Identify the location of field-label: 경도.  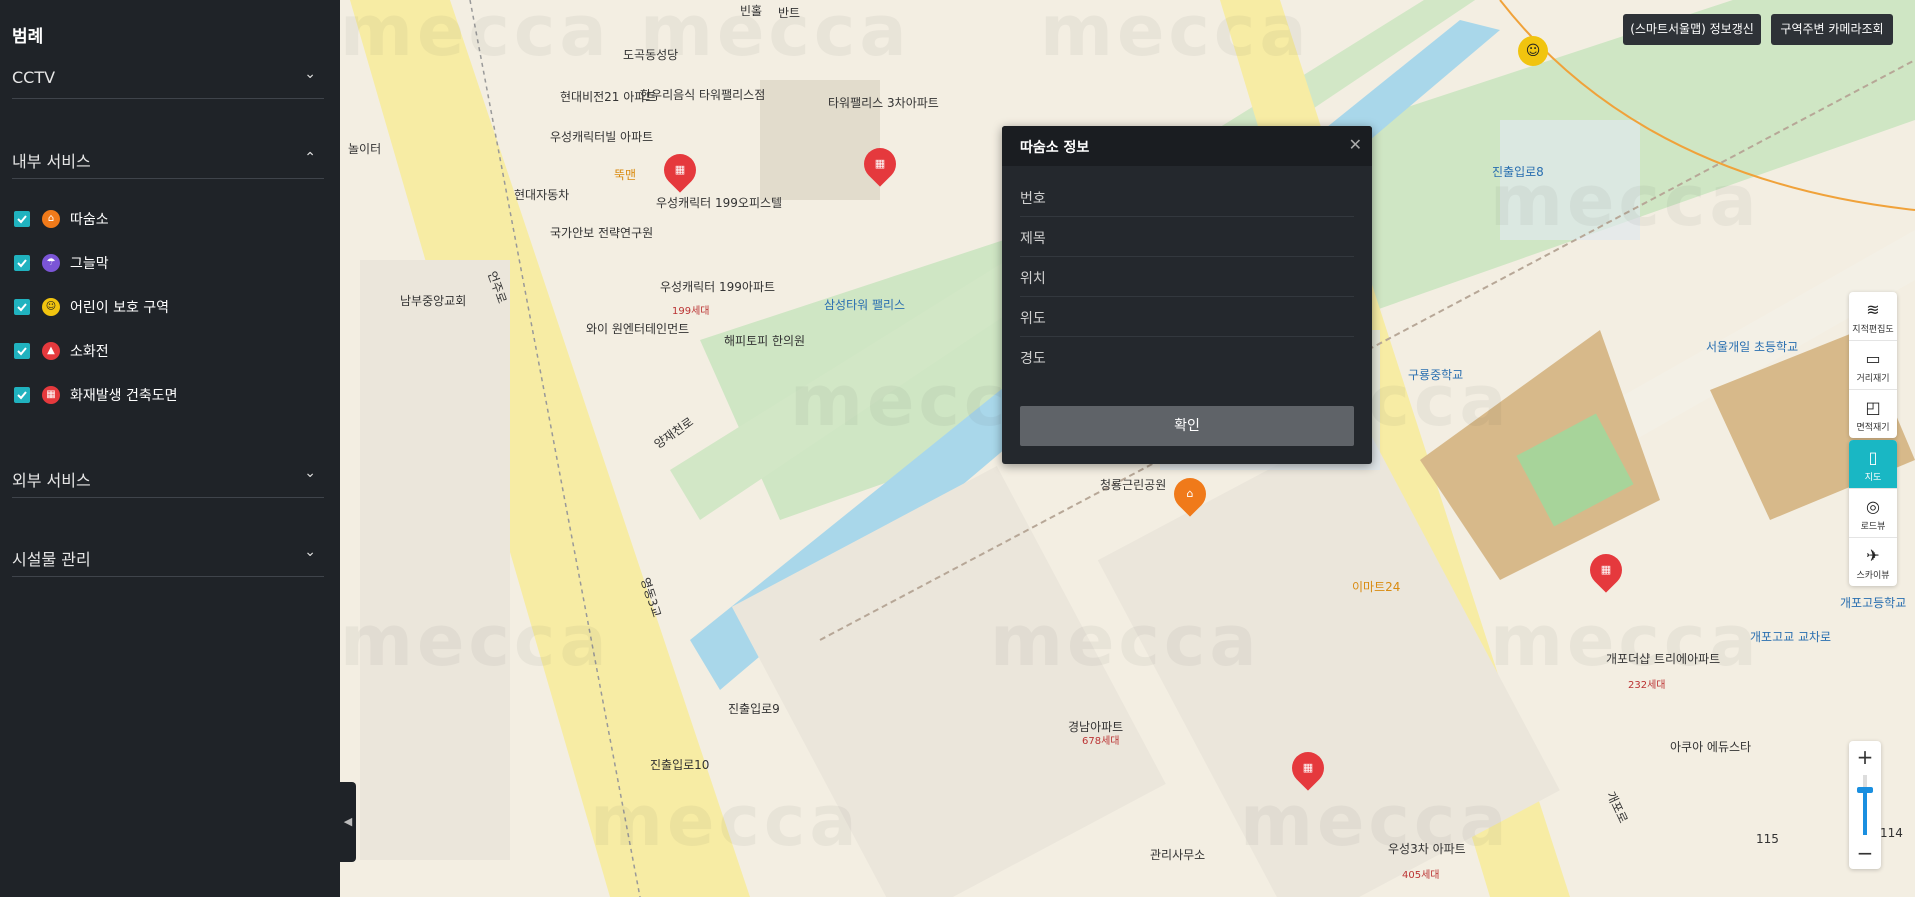
(1033, 359).